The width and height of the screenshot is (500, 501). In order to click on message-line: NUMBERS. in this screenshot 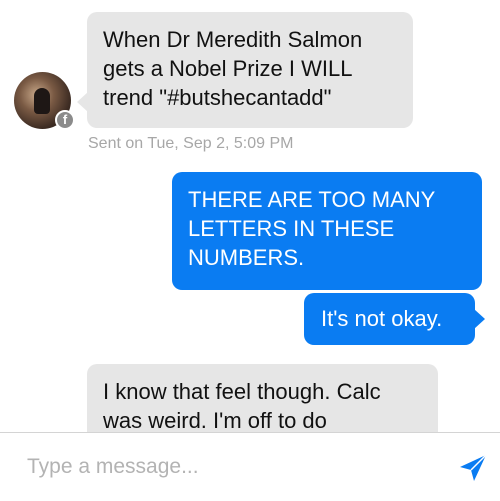, I will do `click(246, 257)`.